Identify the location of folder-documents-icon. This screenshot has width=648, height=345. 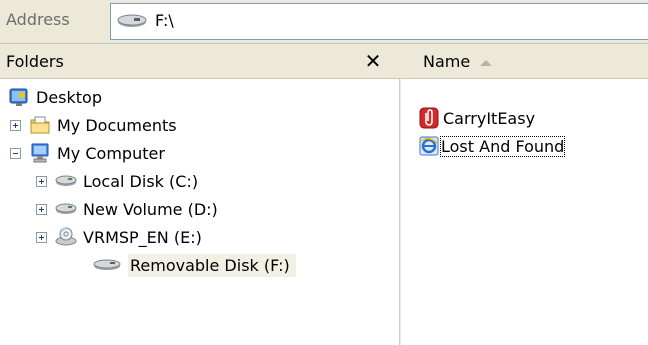
(40, 125).